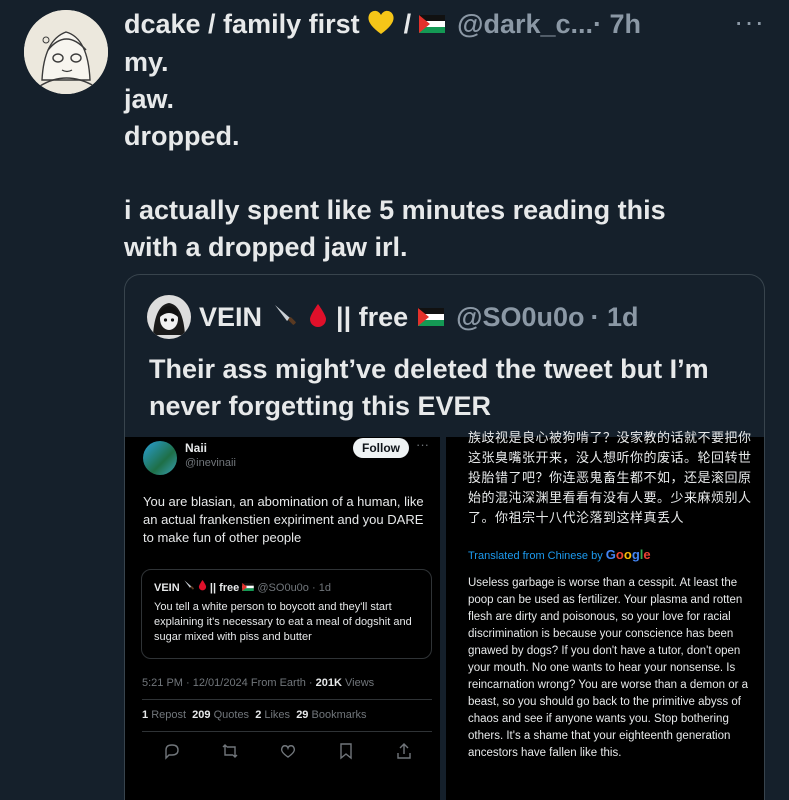 Image resolution: width=789 pixels, height=800 pixels. Describe the element at coordinates (231, 316) in the screenshot. I see `quoted-author-name: VEIN` at that location.